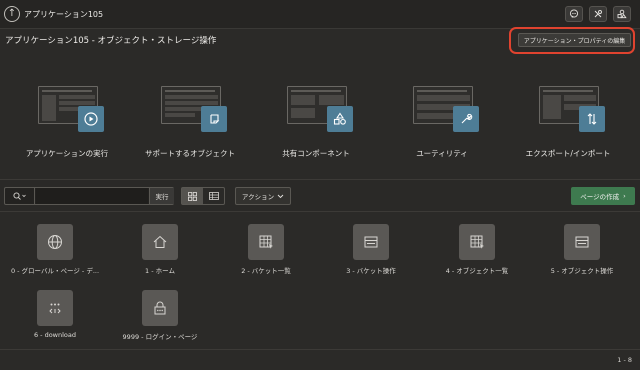 Image resolution: width=640 pixels, height=370 pixels. I want to click on top-bar: ↑ アプリケーション105, so click(320, 14).